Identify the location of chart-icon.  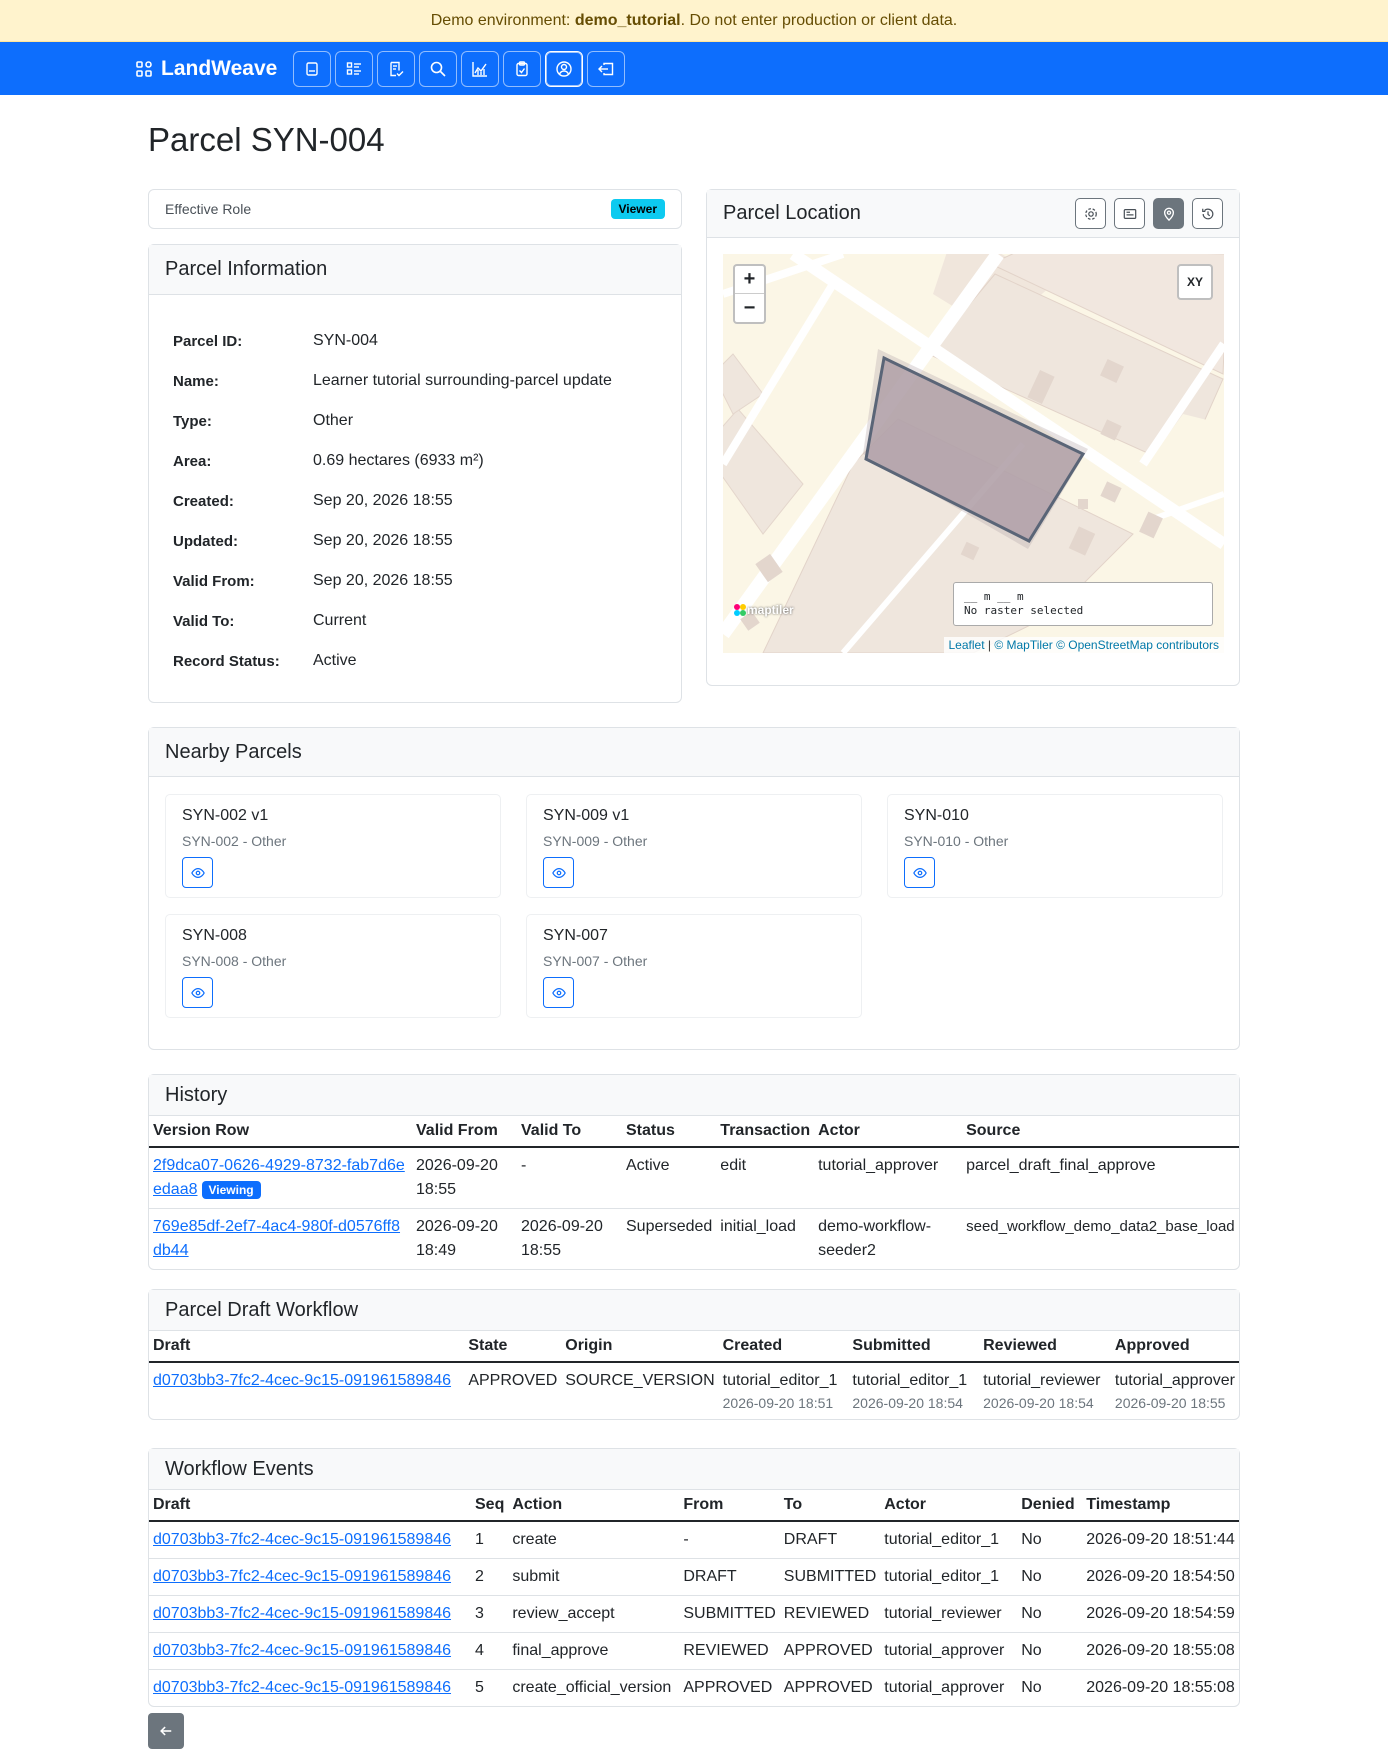
(480, 69).